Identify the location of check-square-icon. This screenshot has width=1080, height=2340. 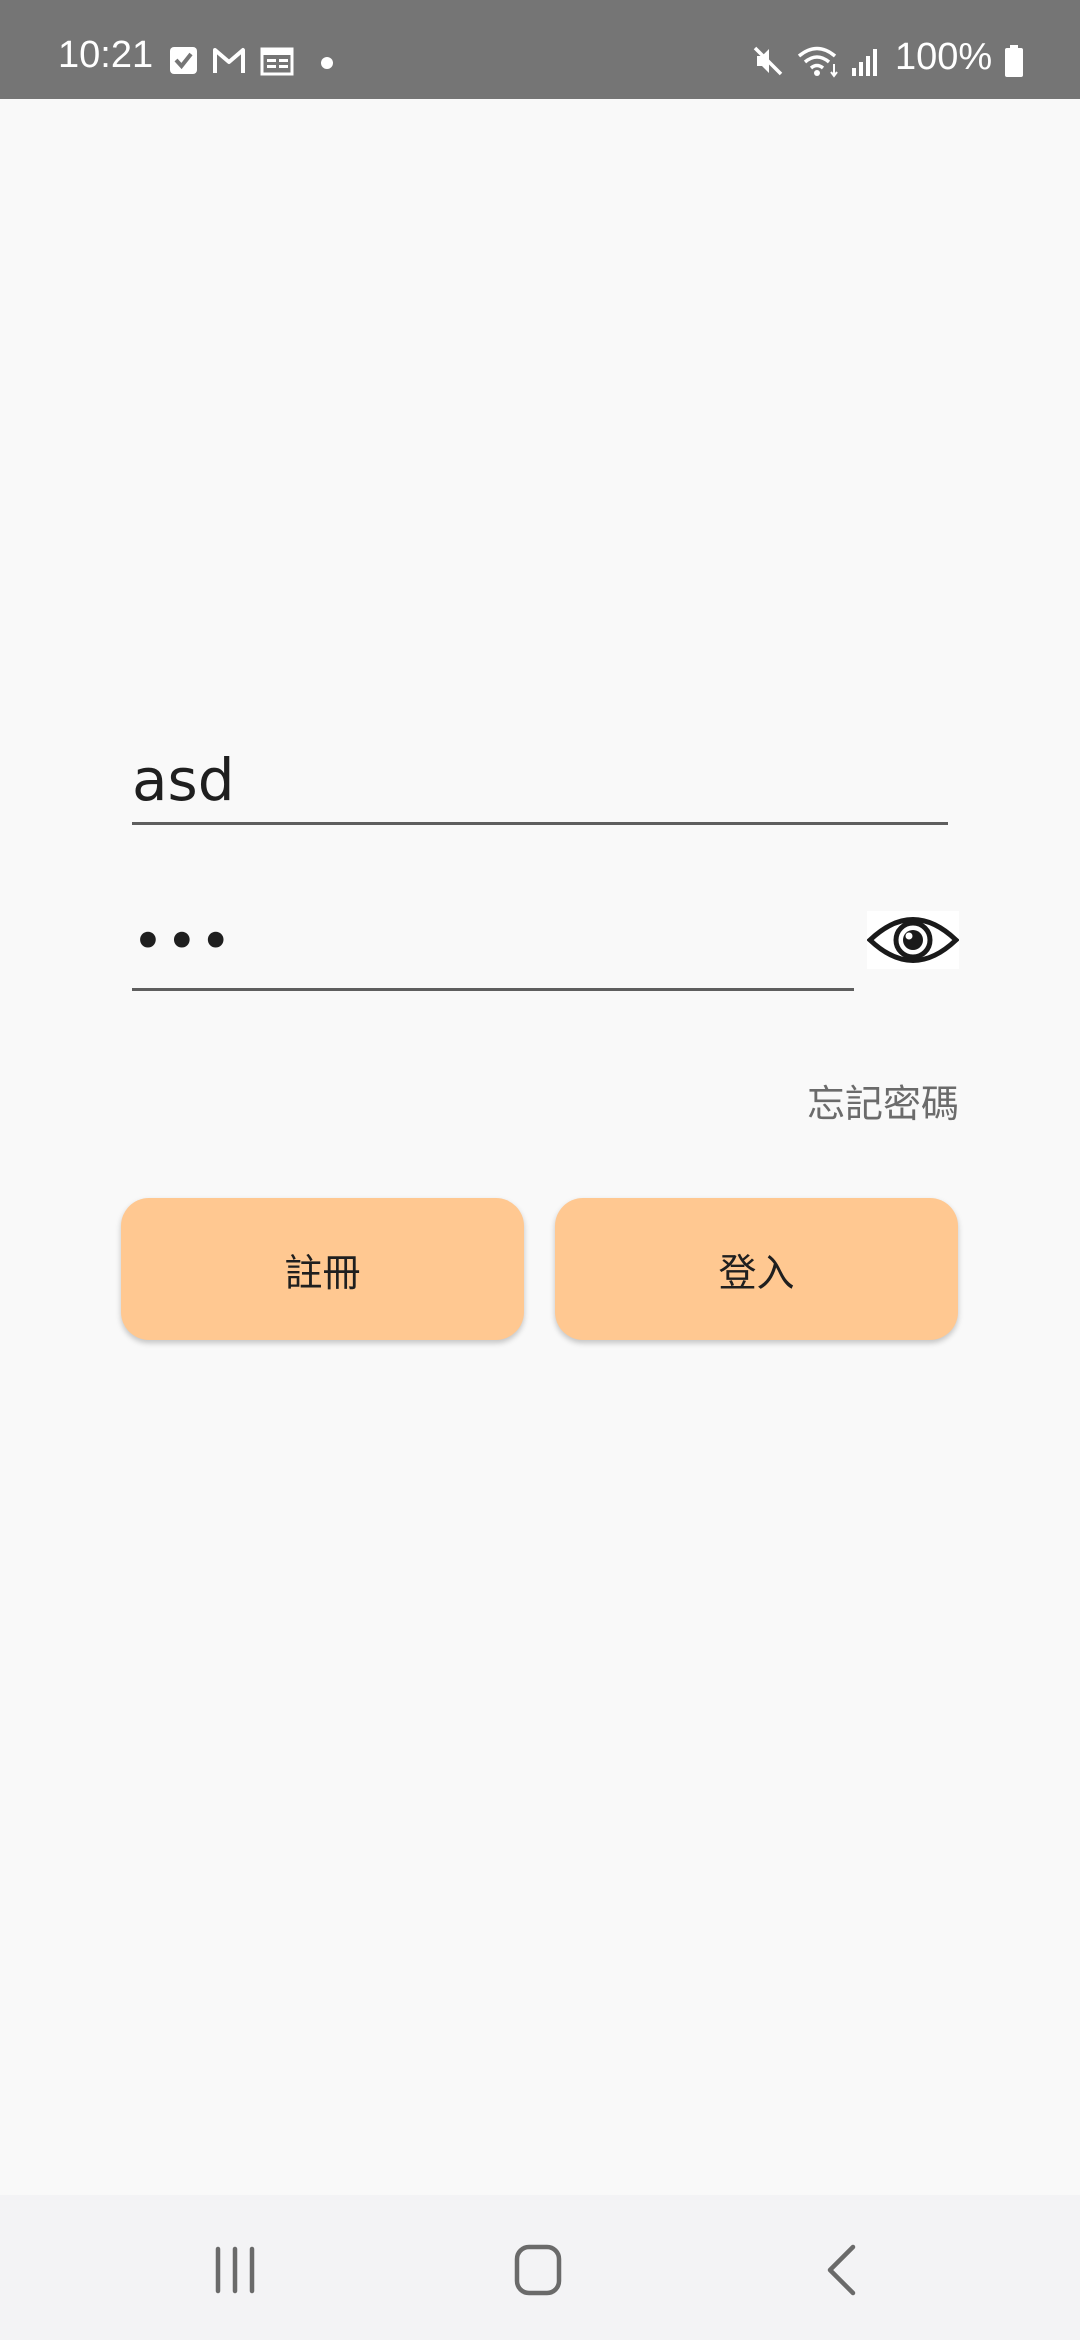
(183, 60).